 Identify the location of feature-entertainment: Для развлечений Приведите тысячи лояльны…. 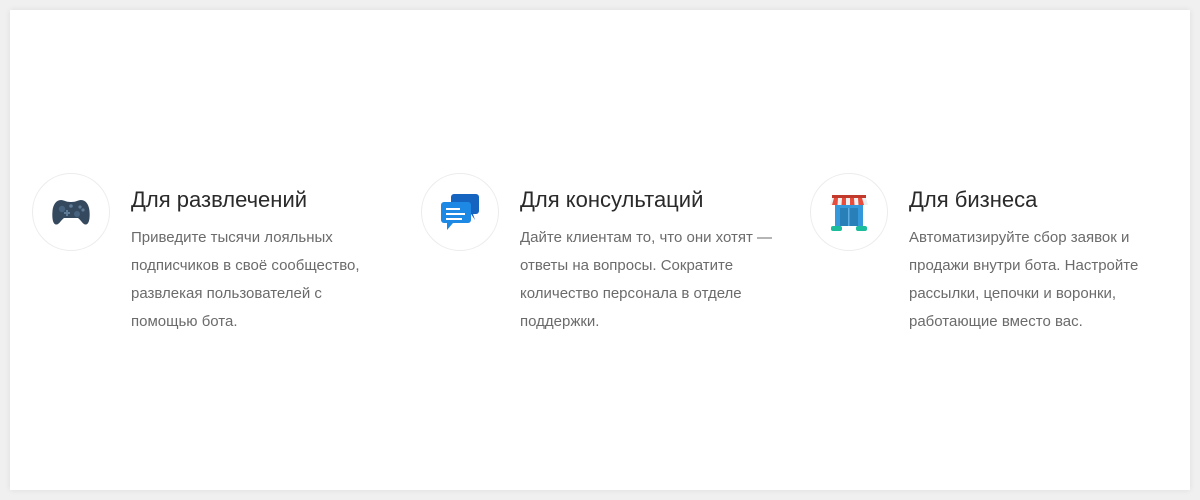
(212, 253).